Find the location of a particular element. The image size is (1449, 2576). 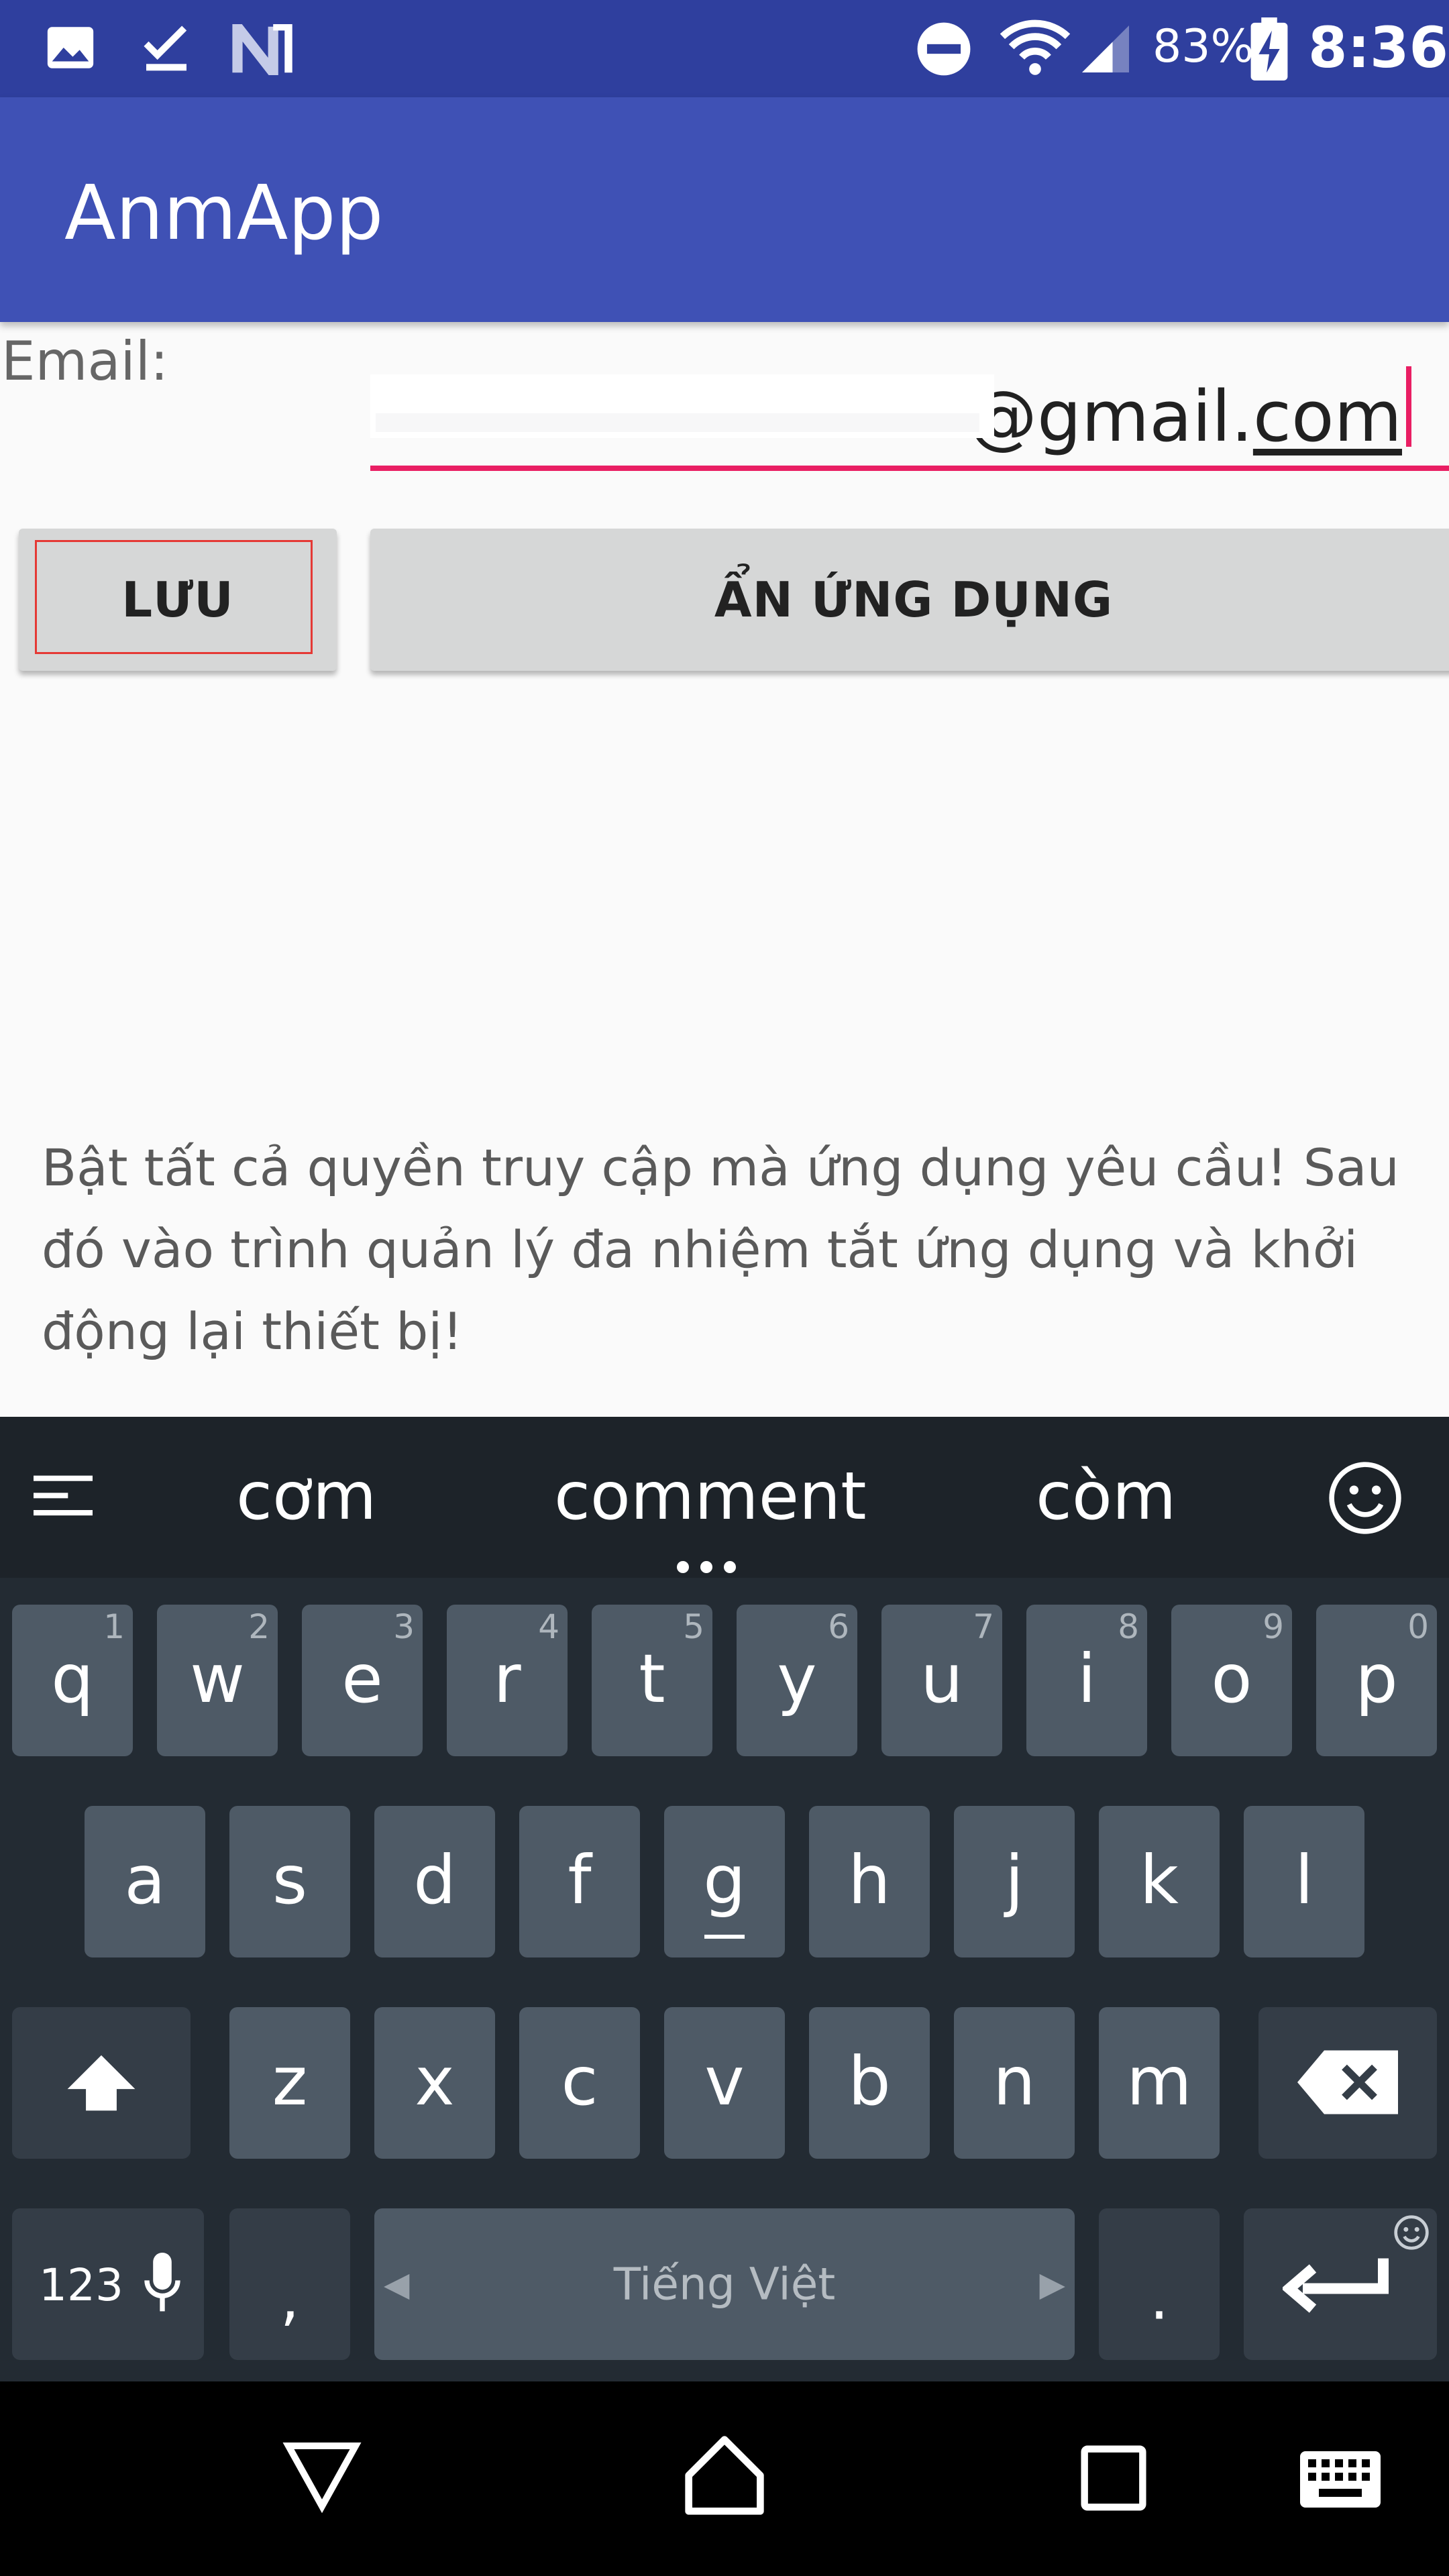

key-u: u7 is located at coordinates (941, 1680).